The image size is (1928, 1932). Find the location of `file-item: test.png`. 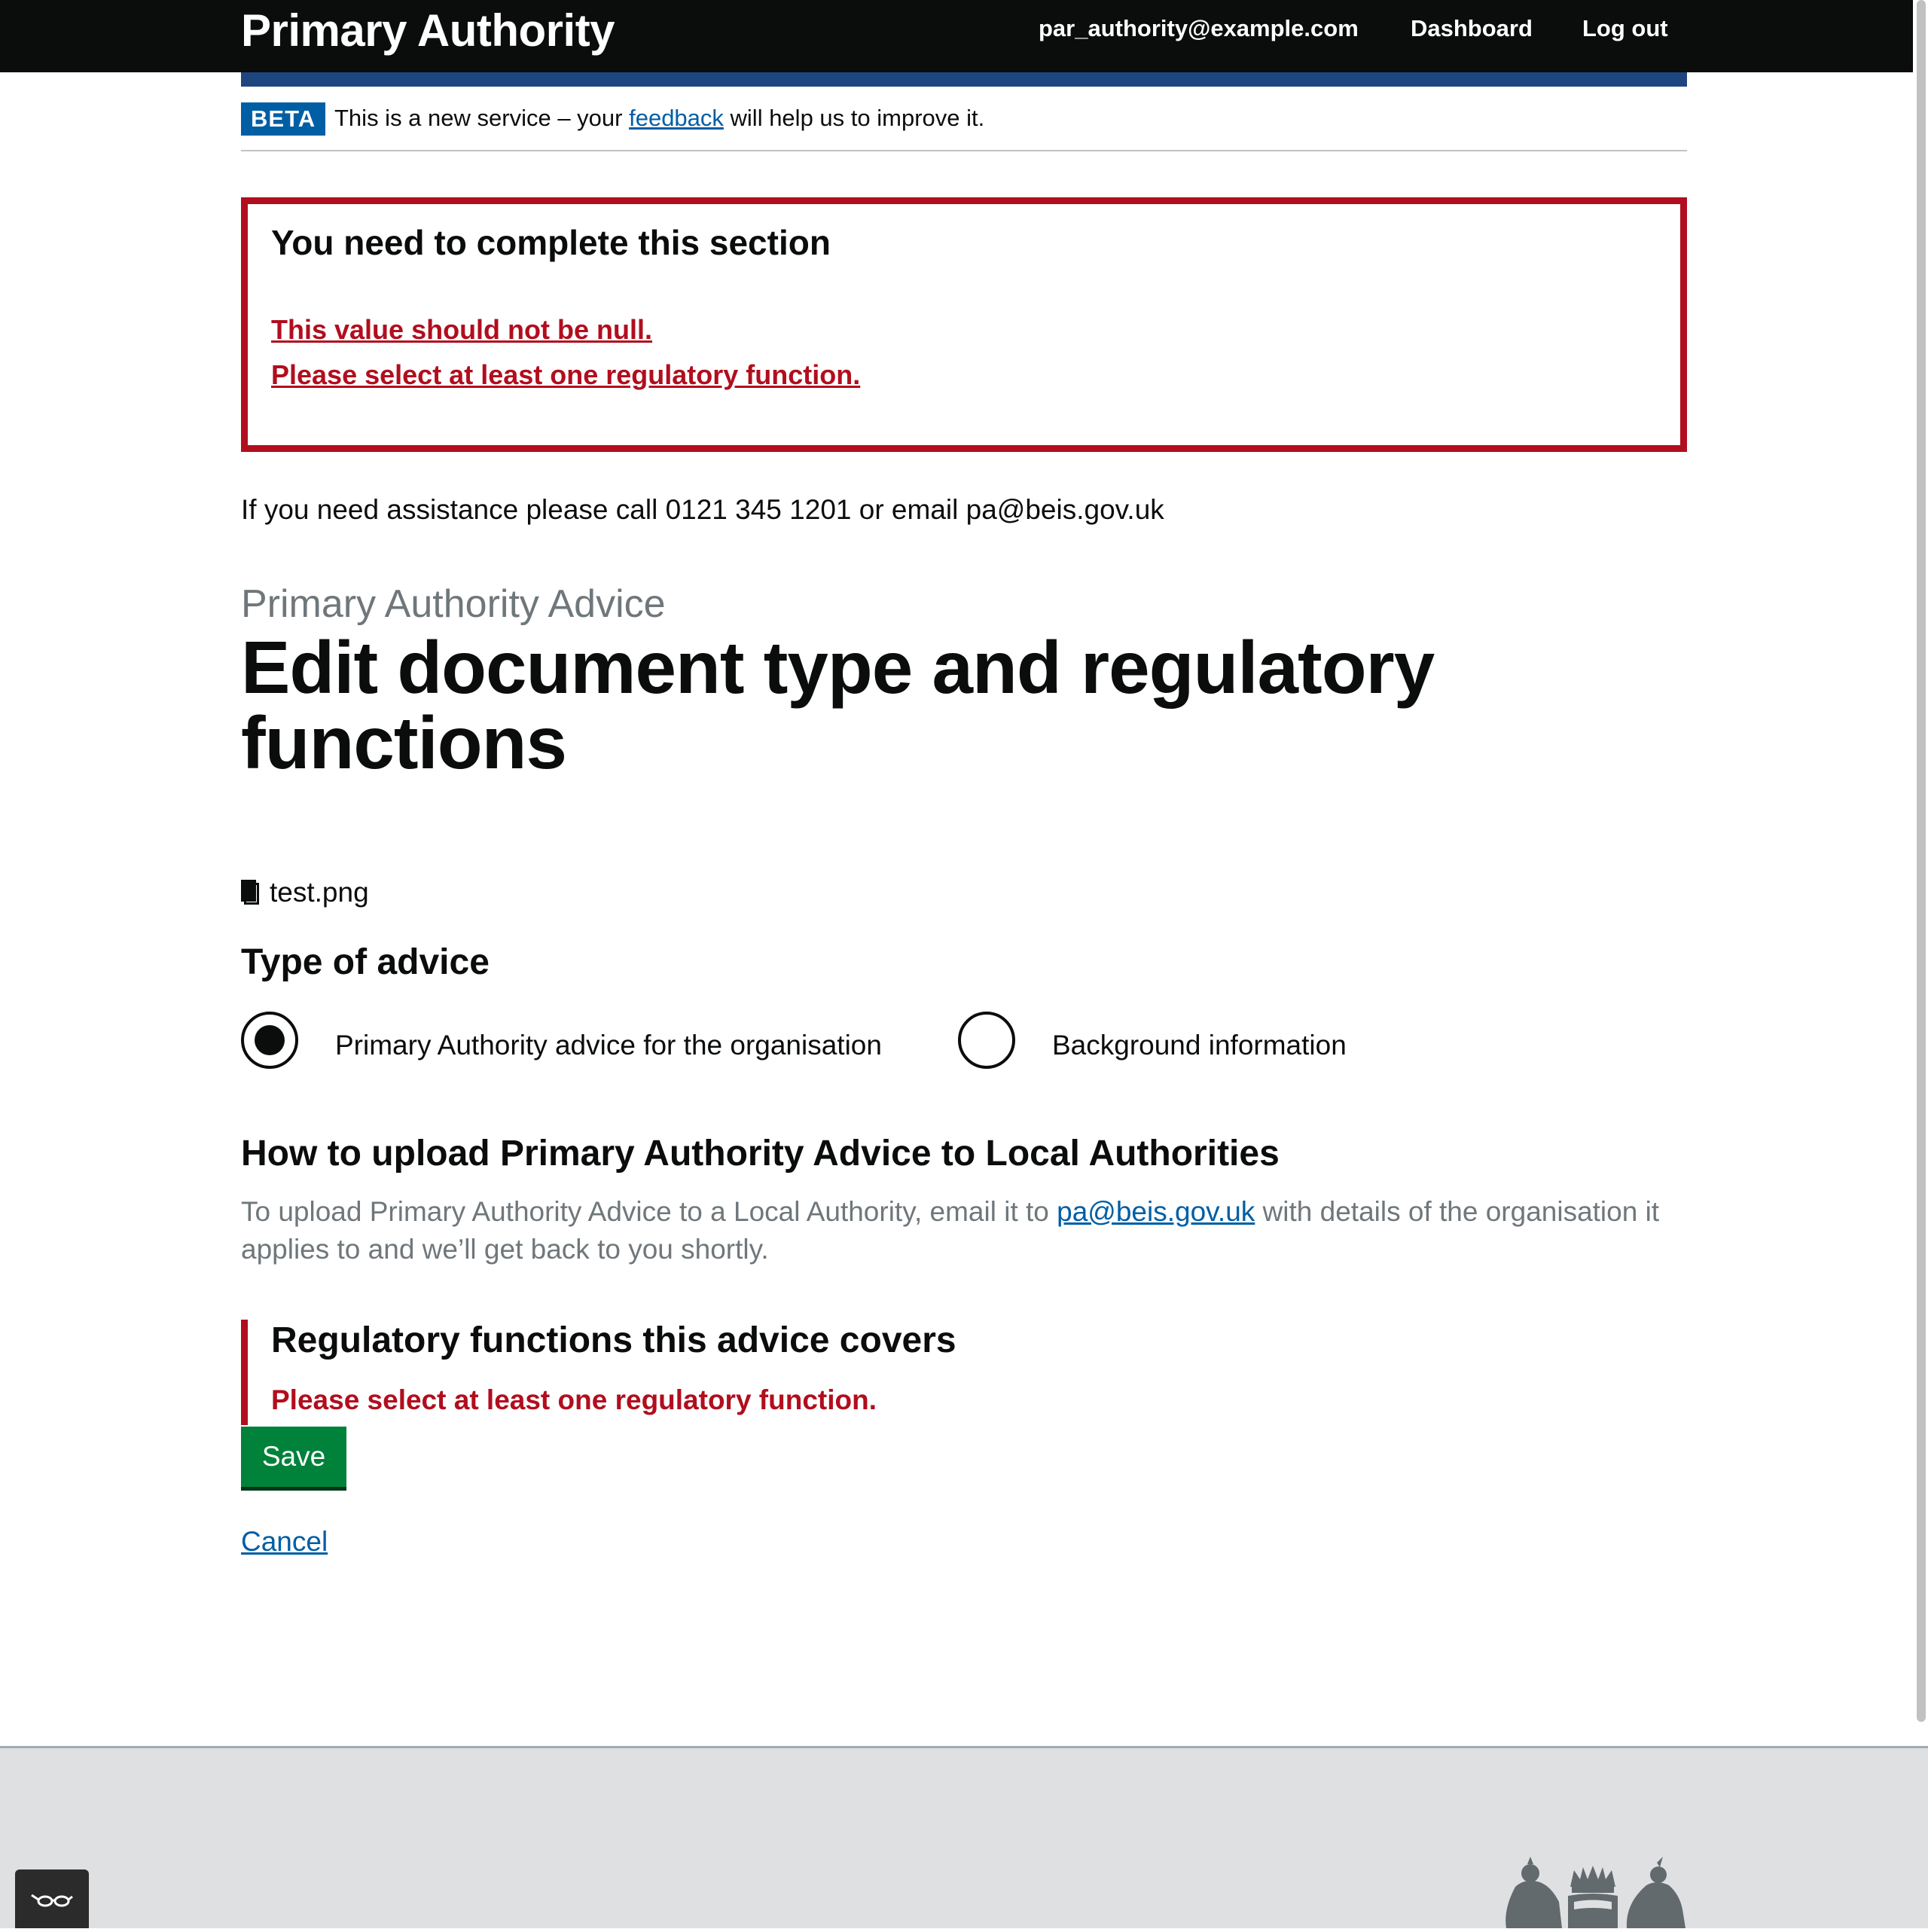

file-item: test.png is located at coordinates (305, 896).